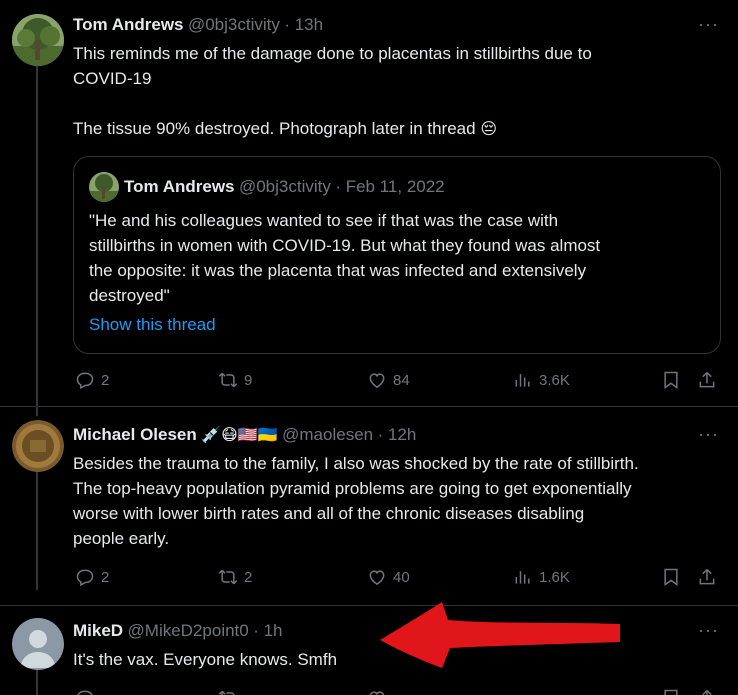 The image size is (738, 695). I want to click on like-button: 84, so click(388, 380).